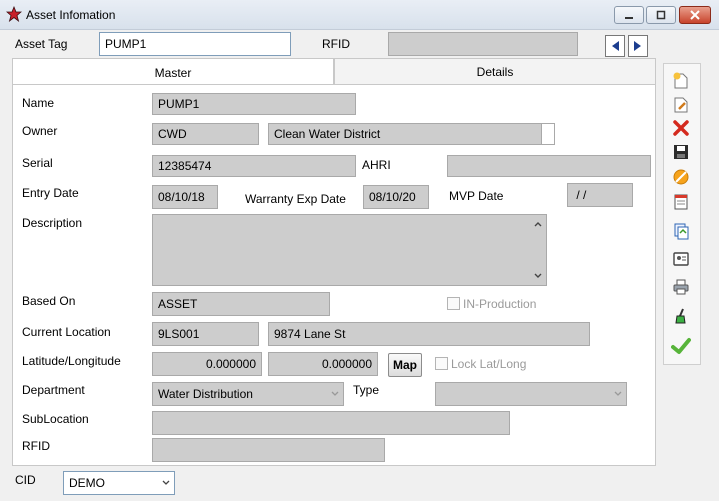  Describe the element at coordinates (40, 131) in the screenshot. I see `owner-label: Owner` at that location.